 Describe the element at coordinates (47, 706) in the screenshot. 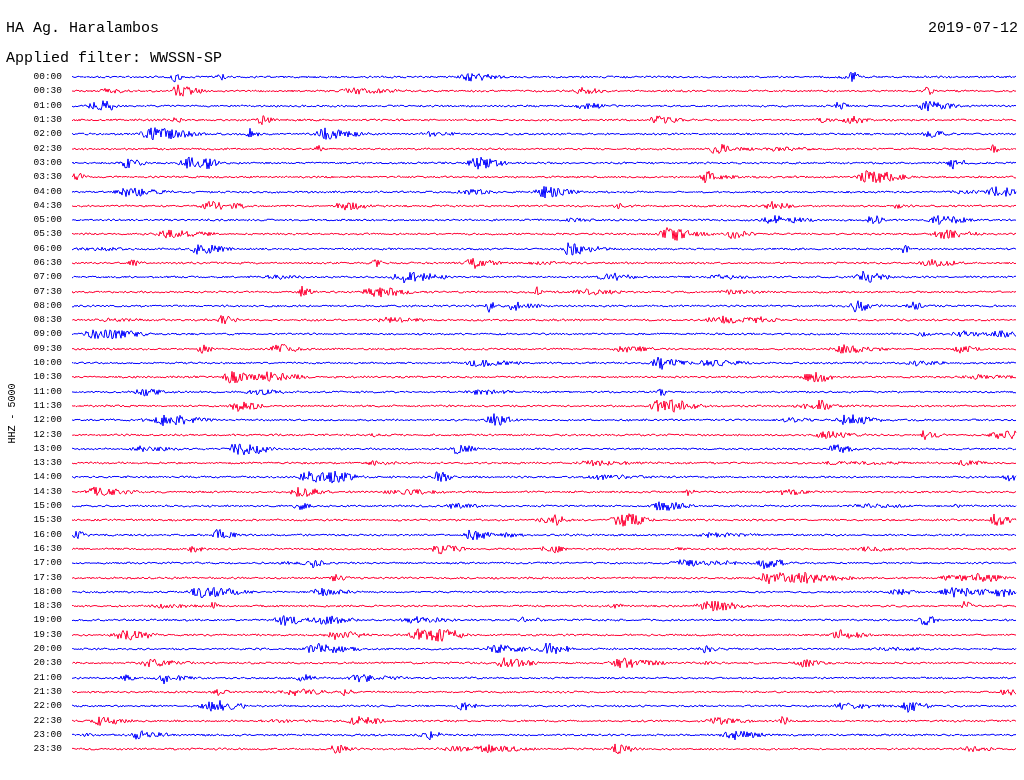

I see `time-label: 22:00` at that location.